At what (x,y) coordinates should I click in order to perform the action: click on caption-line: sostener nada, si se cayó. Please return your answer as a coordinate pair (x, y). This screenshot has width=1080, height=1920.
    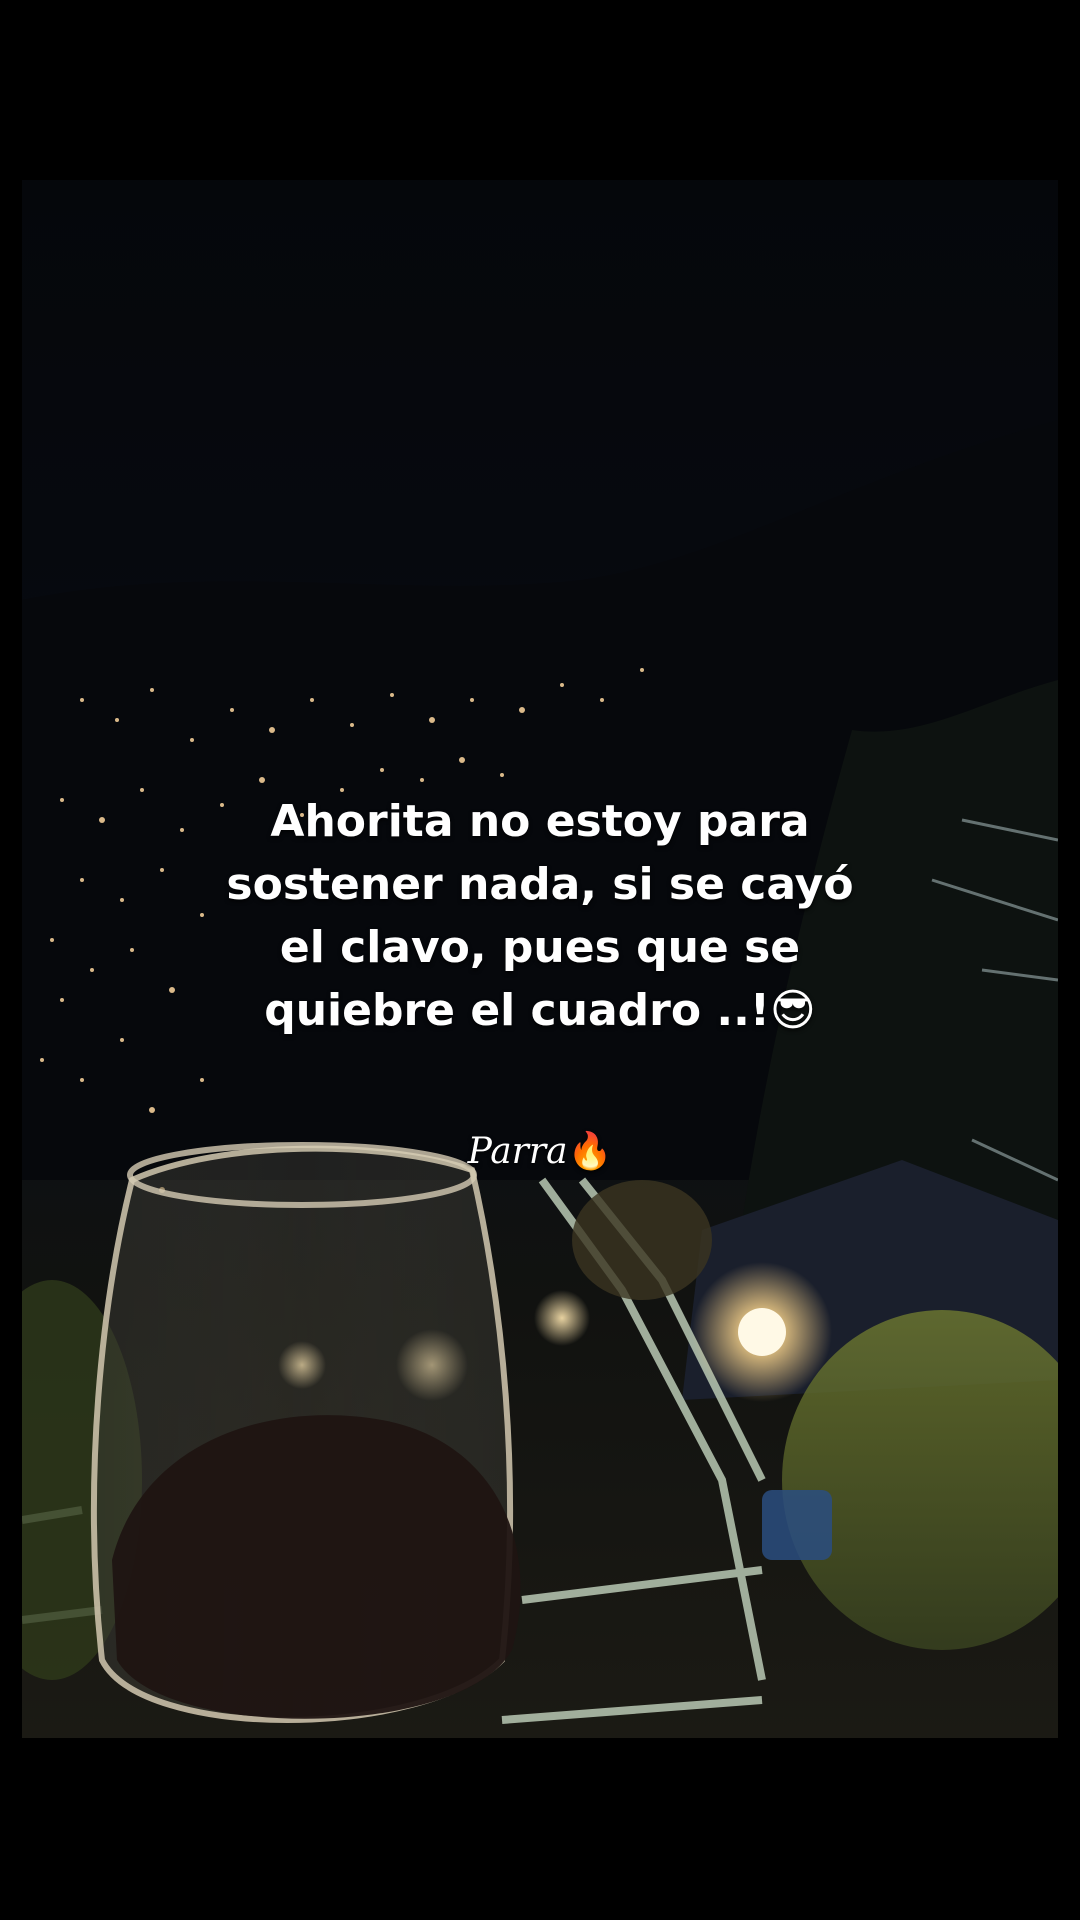
    Looking at the image, I should click on (540, 884).